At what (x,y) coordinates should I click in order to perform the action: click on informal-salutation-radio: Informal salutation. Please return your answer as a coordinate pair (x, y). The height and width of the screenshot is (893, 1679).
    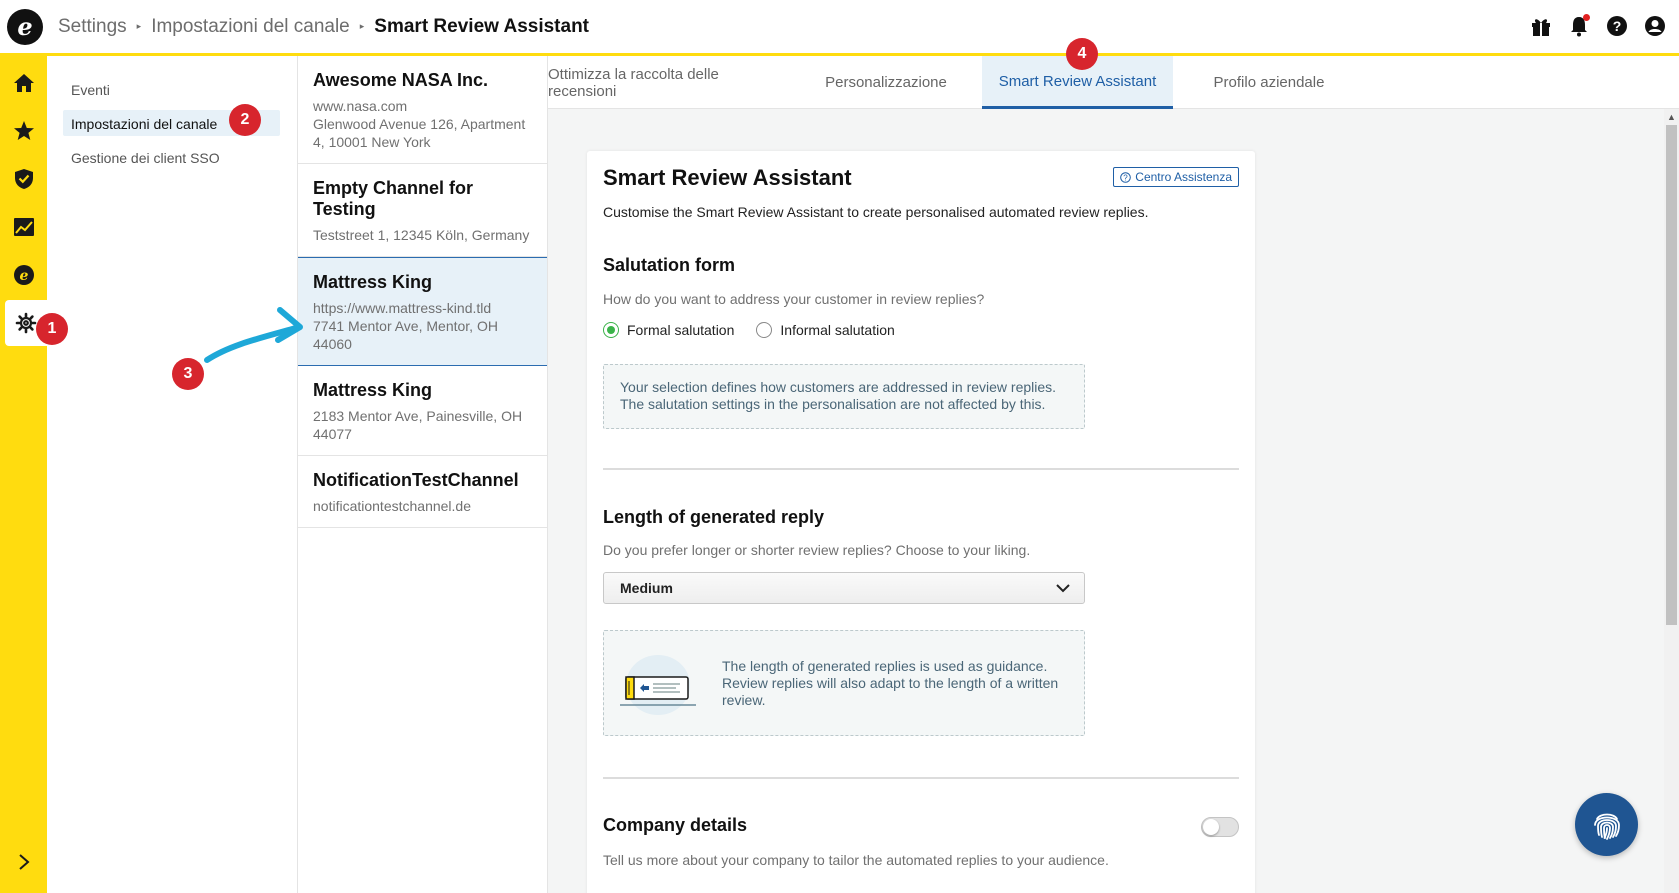
    Looking at the image, I should click on (825, 330).